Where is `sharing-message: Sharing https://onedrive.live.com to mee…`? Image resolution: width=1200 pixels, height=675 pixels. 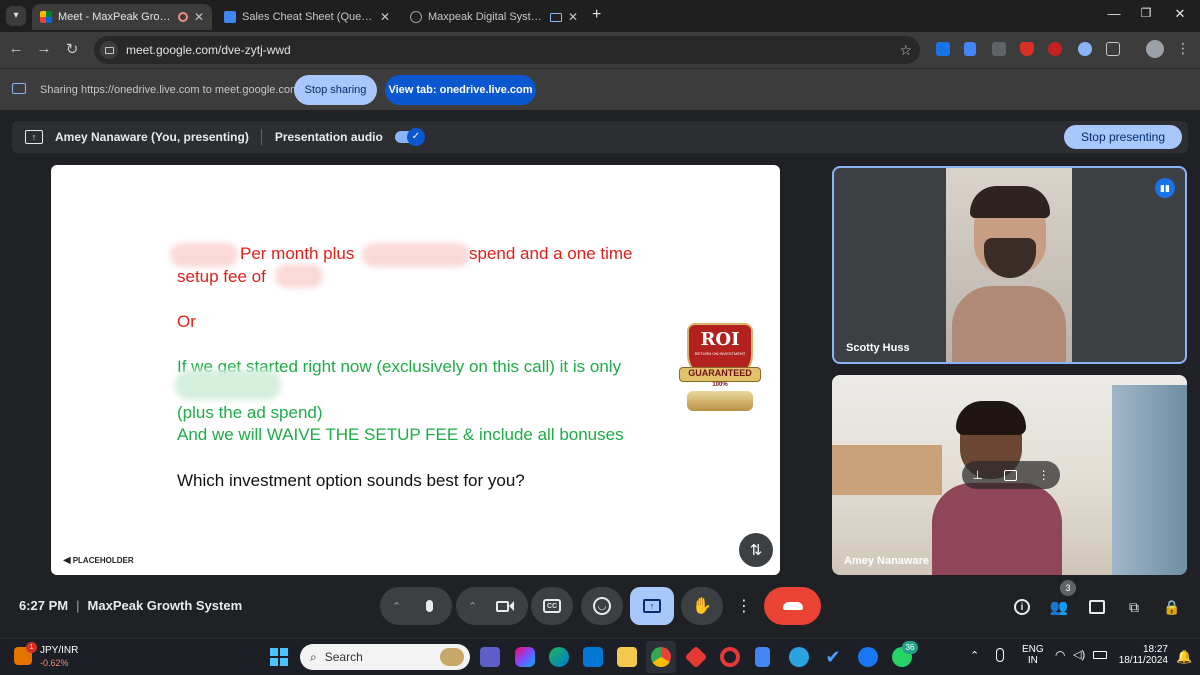 sharing-message: Sharing https://onedrive.live.com to mee… is located at coordinates (170, 90).